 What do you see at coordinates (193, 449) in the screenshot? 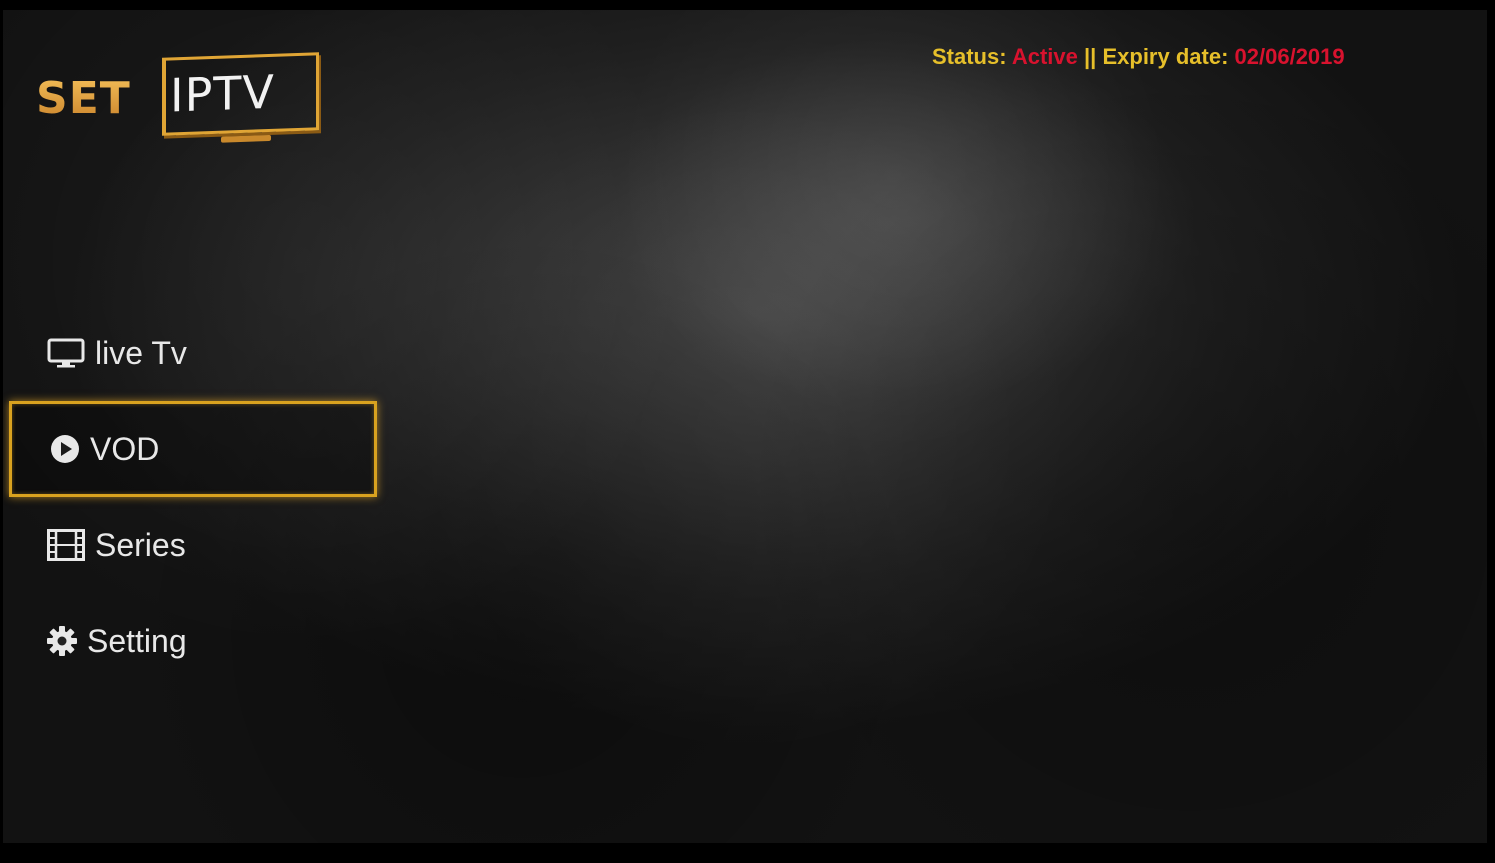
I see `menu-item-vod: VOD` at bounding box center [193, 449].